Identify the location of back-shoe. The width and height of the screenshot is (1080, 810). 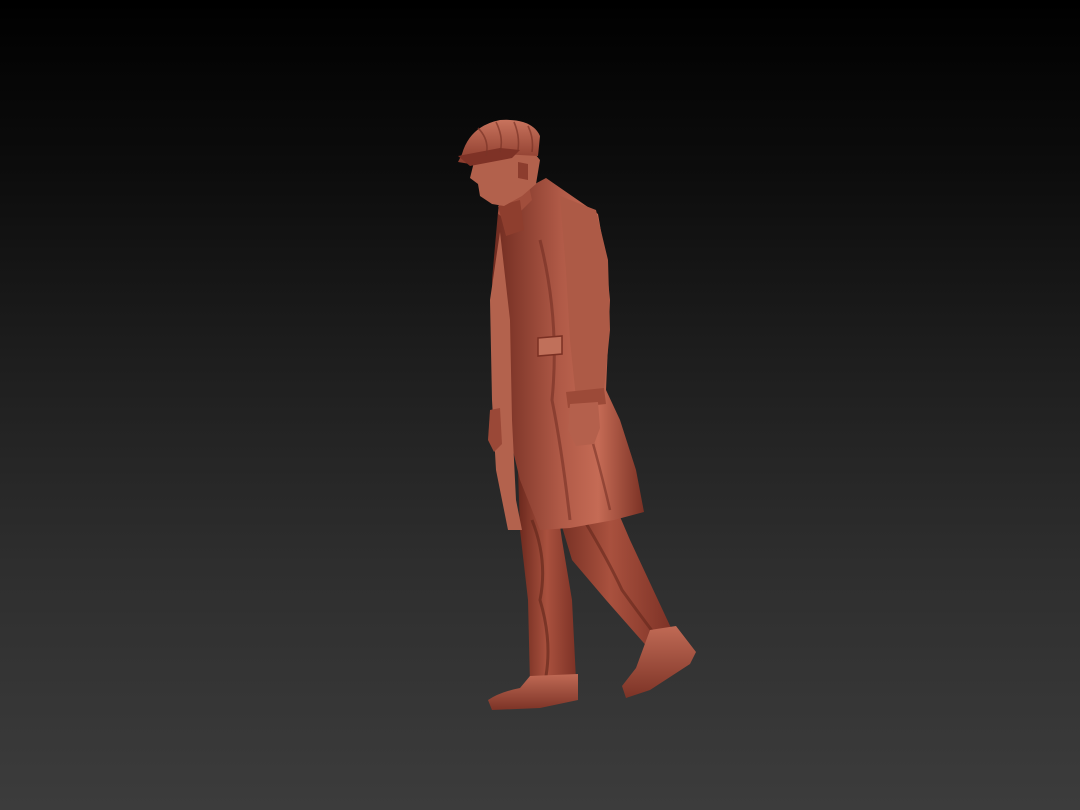
(533, 692).